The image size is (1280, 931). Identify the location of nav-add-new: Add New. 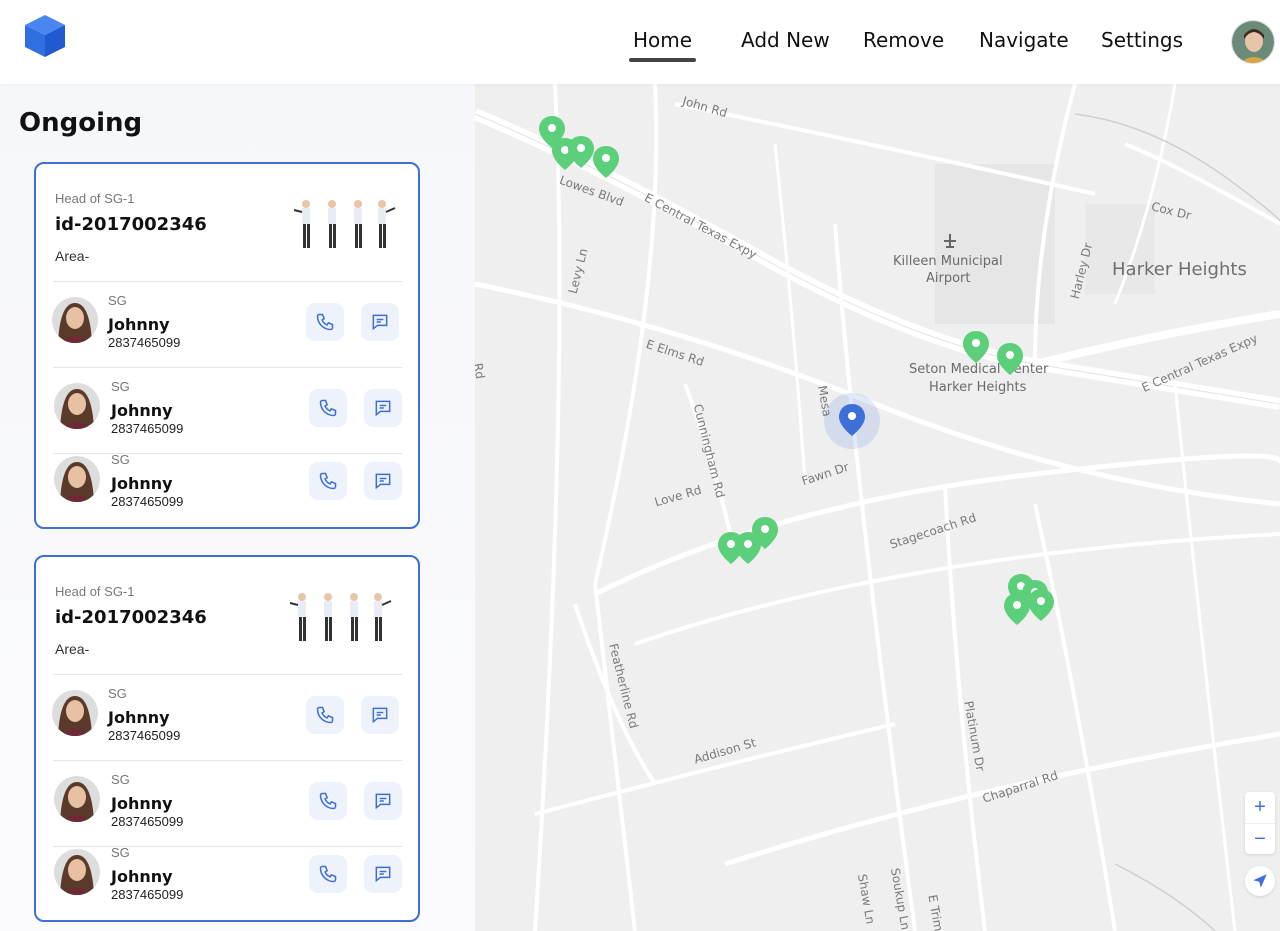
(785, 40).